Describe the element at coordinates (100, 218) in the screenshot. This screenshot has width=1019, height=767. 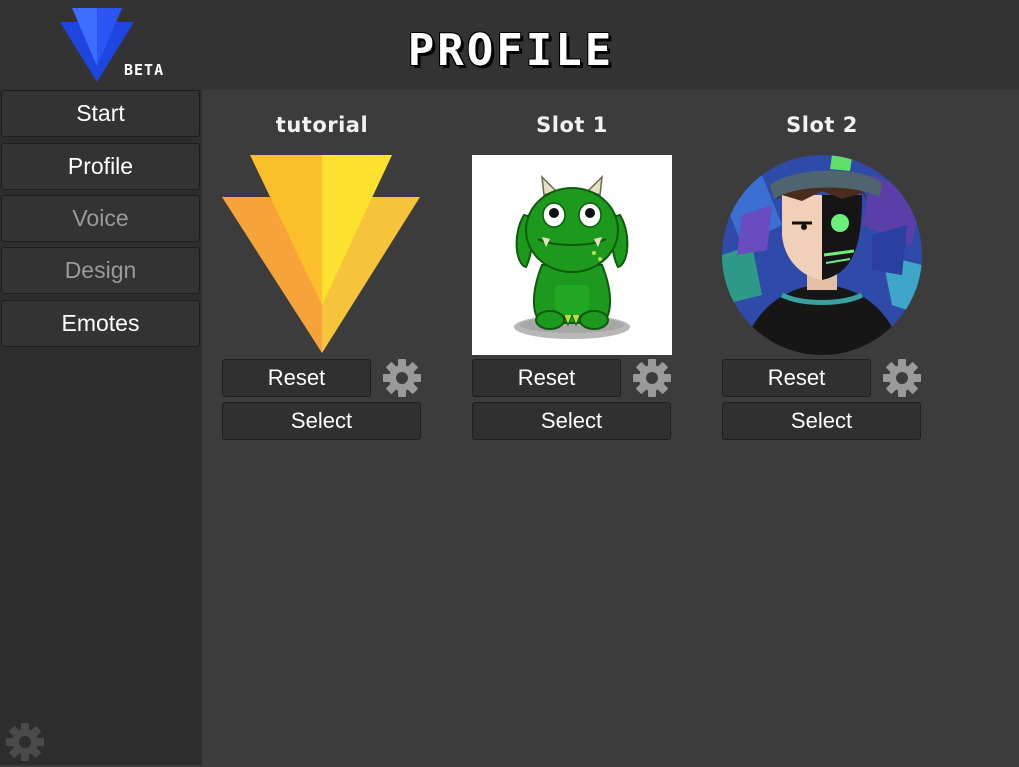
I see `sidebar-item-voice: Voice` at that location.